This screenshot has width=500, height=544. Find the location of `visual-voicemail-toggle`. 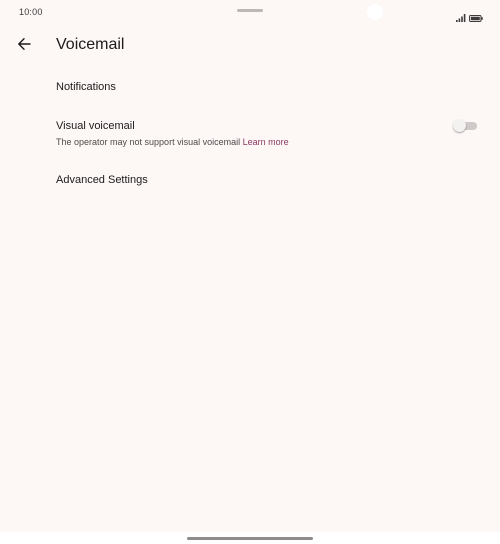

visual-voicemail-toggle is located at coordinates (465, 126).